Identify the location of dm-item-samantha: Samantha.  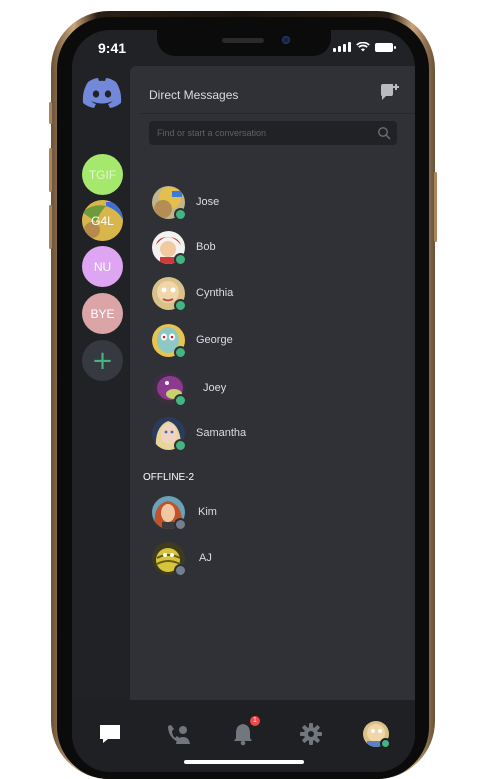
(272, 433).